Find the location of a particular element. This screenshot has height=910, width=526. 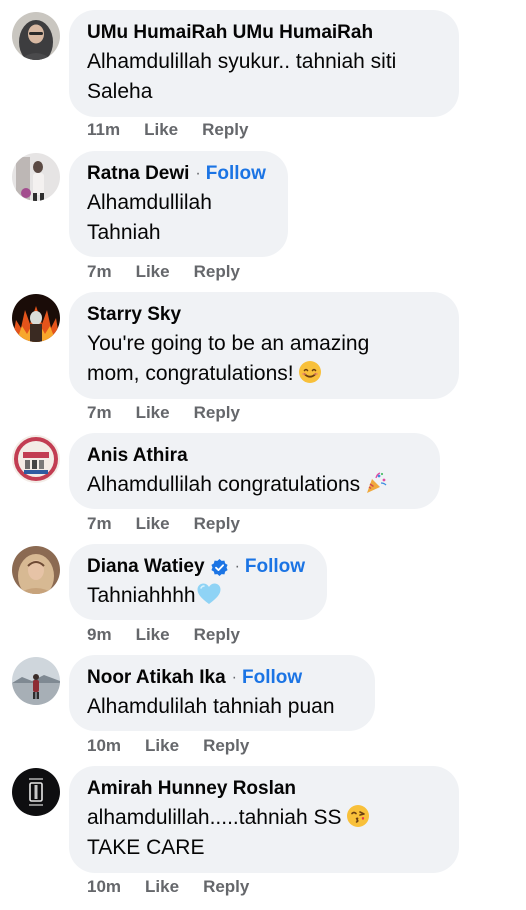

smiling-face-emoji-icon is located at coordinates (310, 372).